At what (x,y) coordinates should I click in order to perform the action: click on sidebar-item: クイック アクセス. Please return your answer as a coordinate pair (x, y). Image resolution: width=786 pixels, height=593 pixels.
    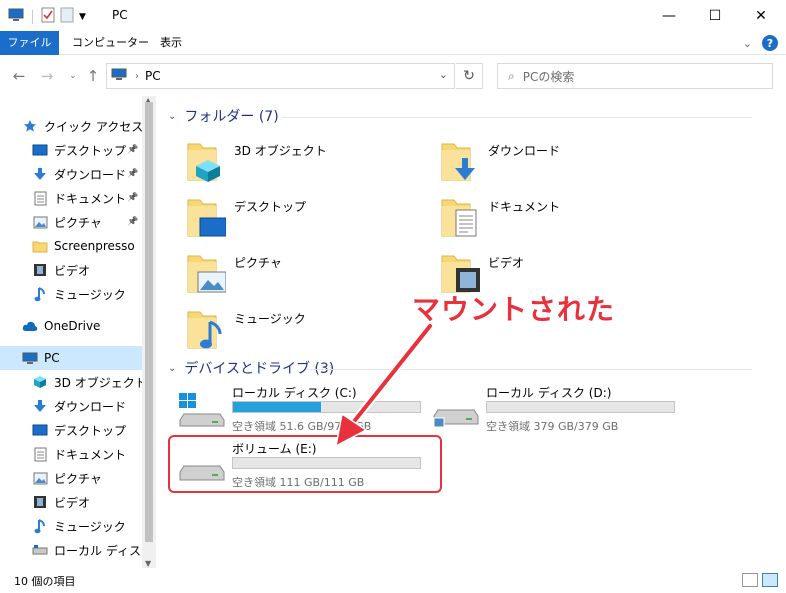
    Looking at the image, I should click on (71, 126).